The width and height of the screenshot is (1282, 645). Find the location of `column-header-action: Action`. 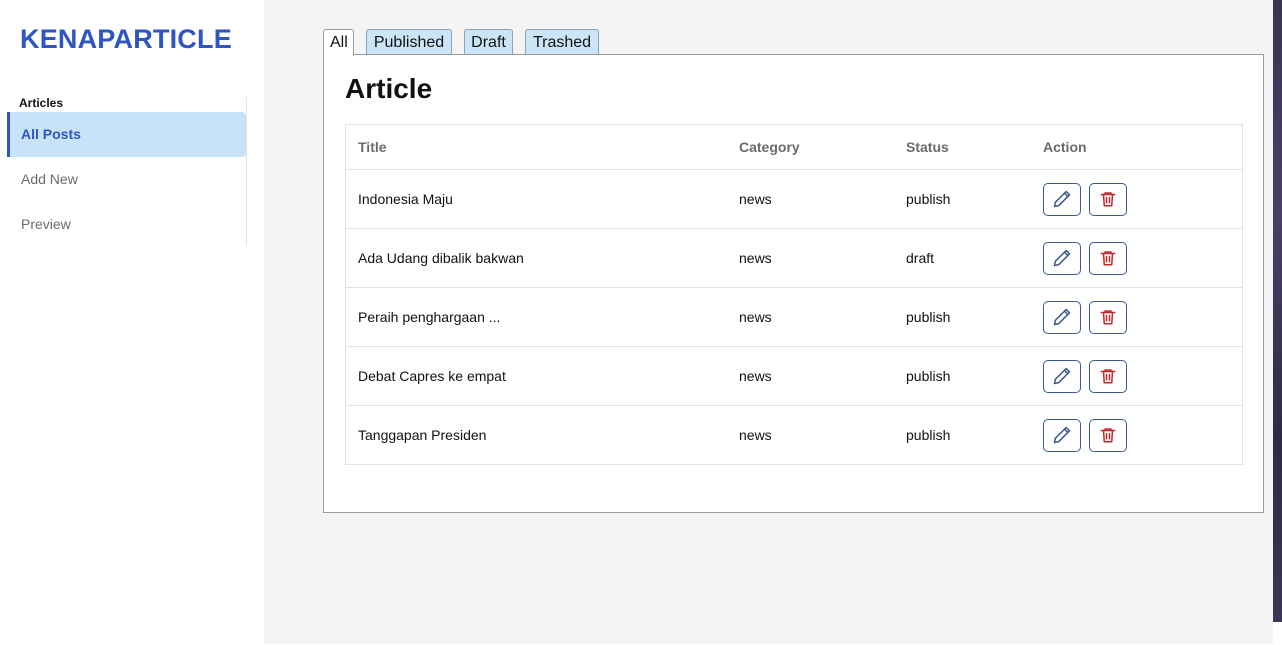

column-header-action: Action is located at coordinates (1065, 147).